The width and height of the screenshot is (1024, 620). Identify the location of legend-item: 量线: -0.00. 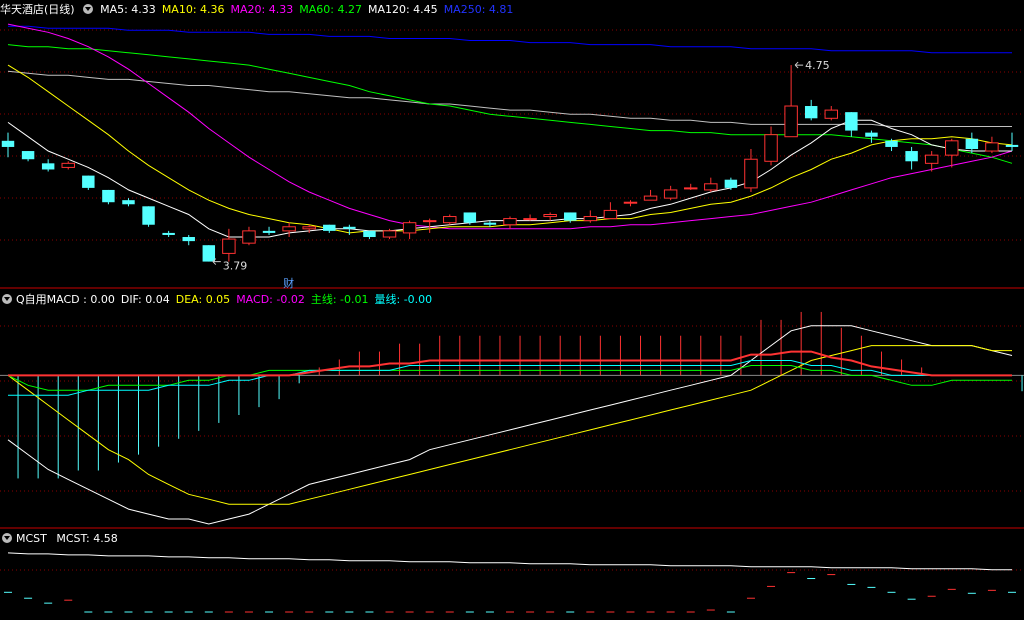
(403, 299).